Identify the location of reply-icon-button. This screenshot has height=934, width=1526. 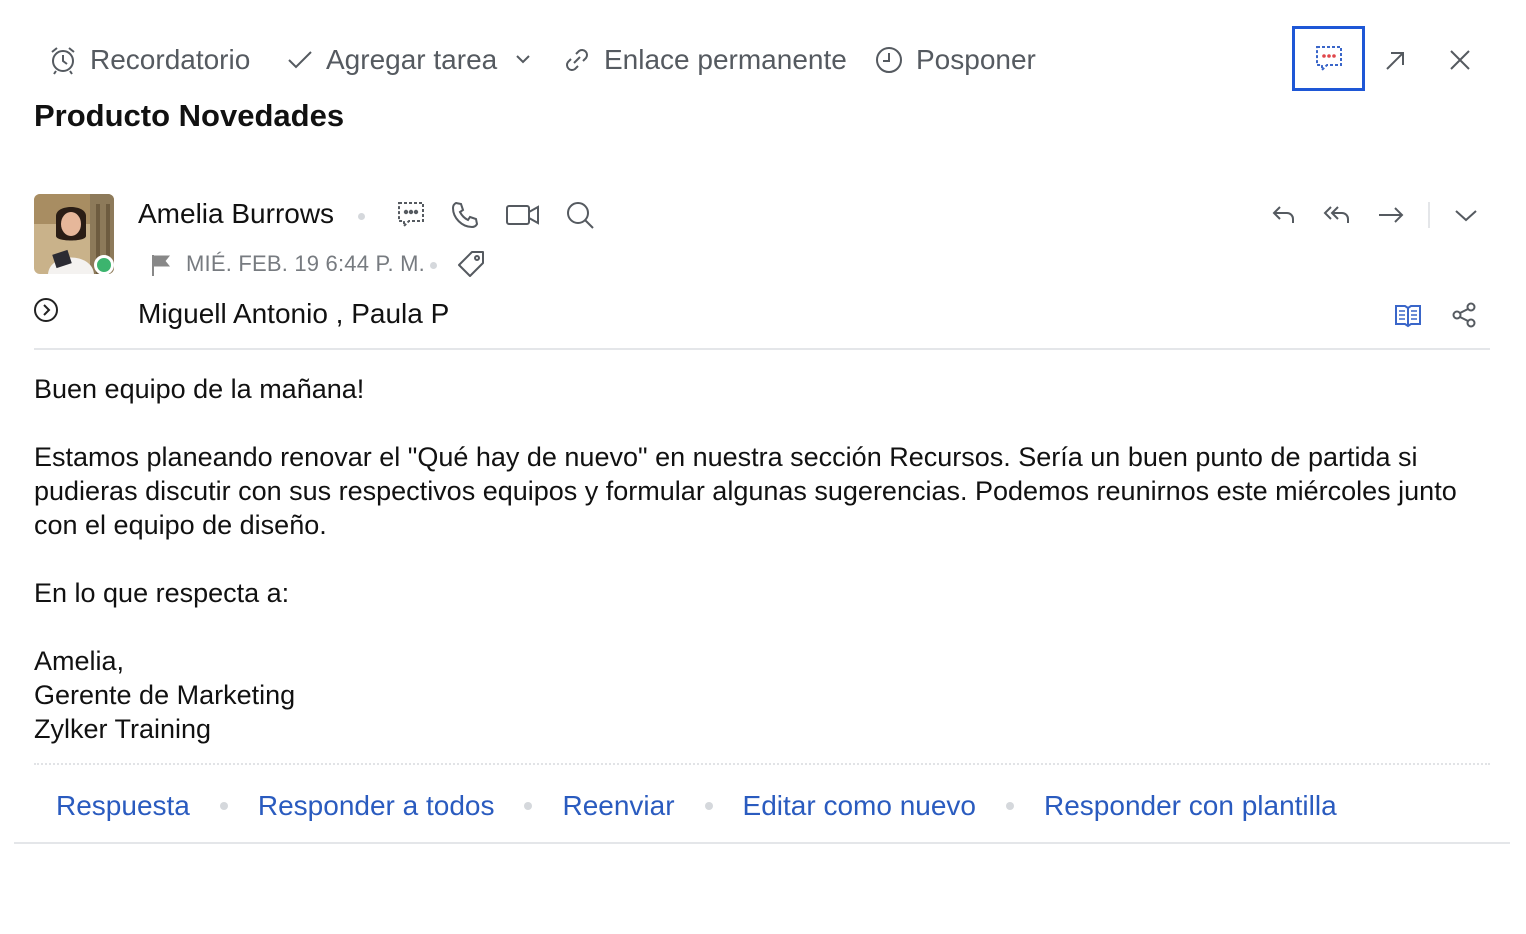
(1284, 215).